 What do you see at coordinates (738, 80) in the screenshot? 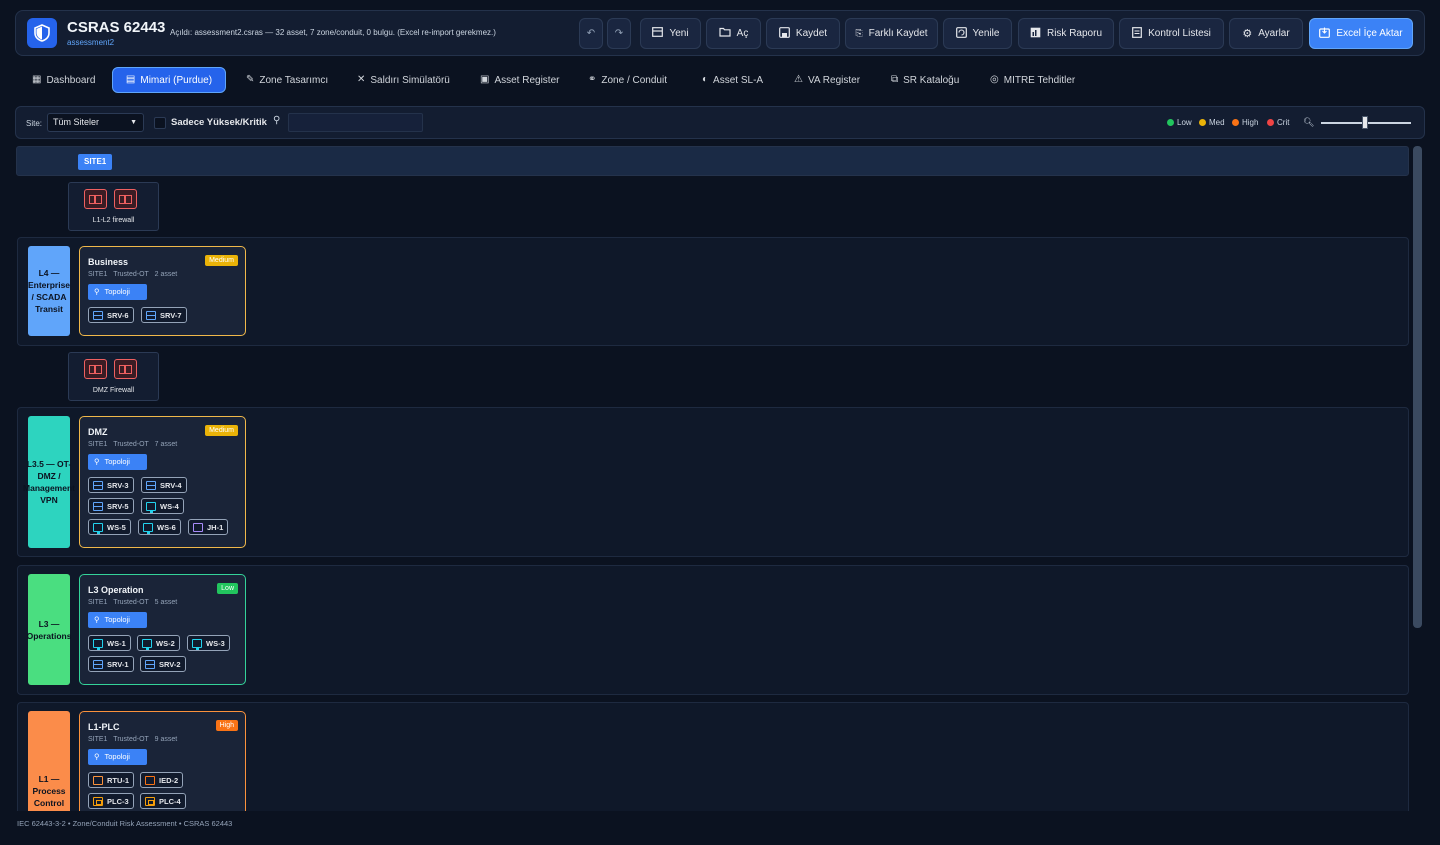
I see `tab-asset-sla-label: Asset SL-A` at bounding box center [738, 80].